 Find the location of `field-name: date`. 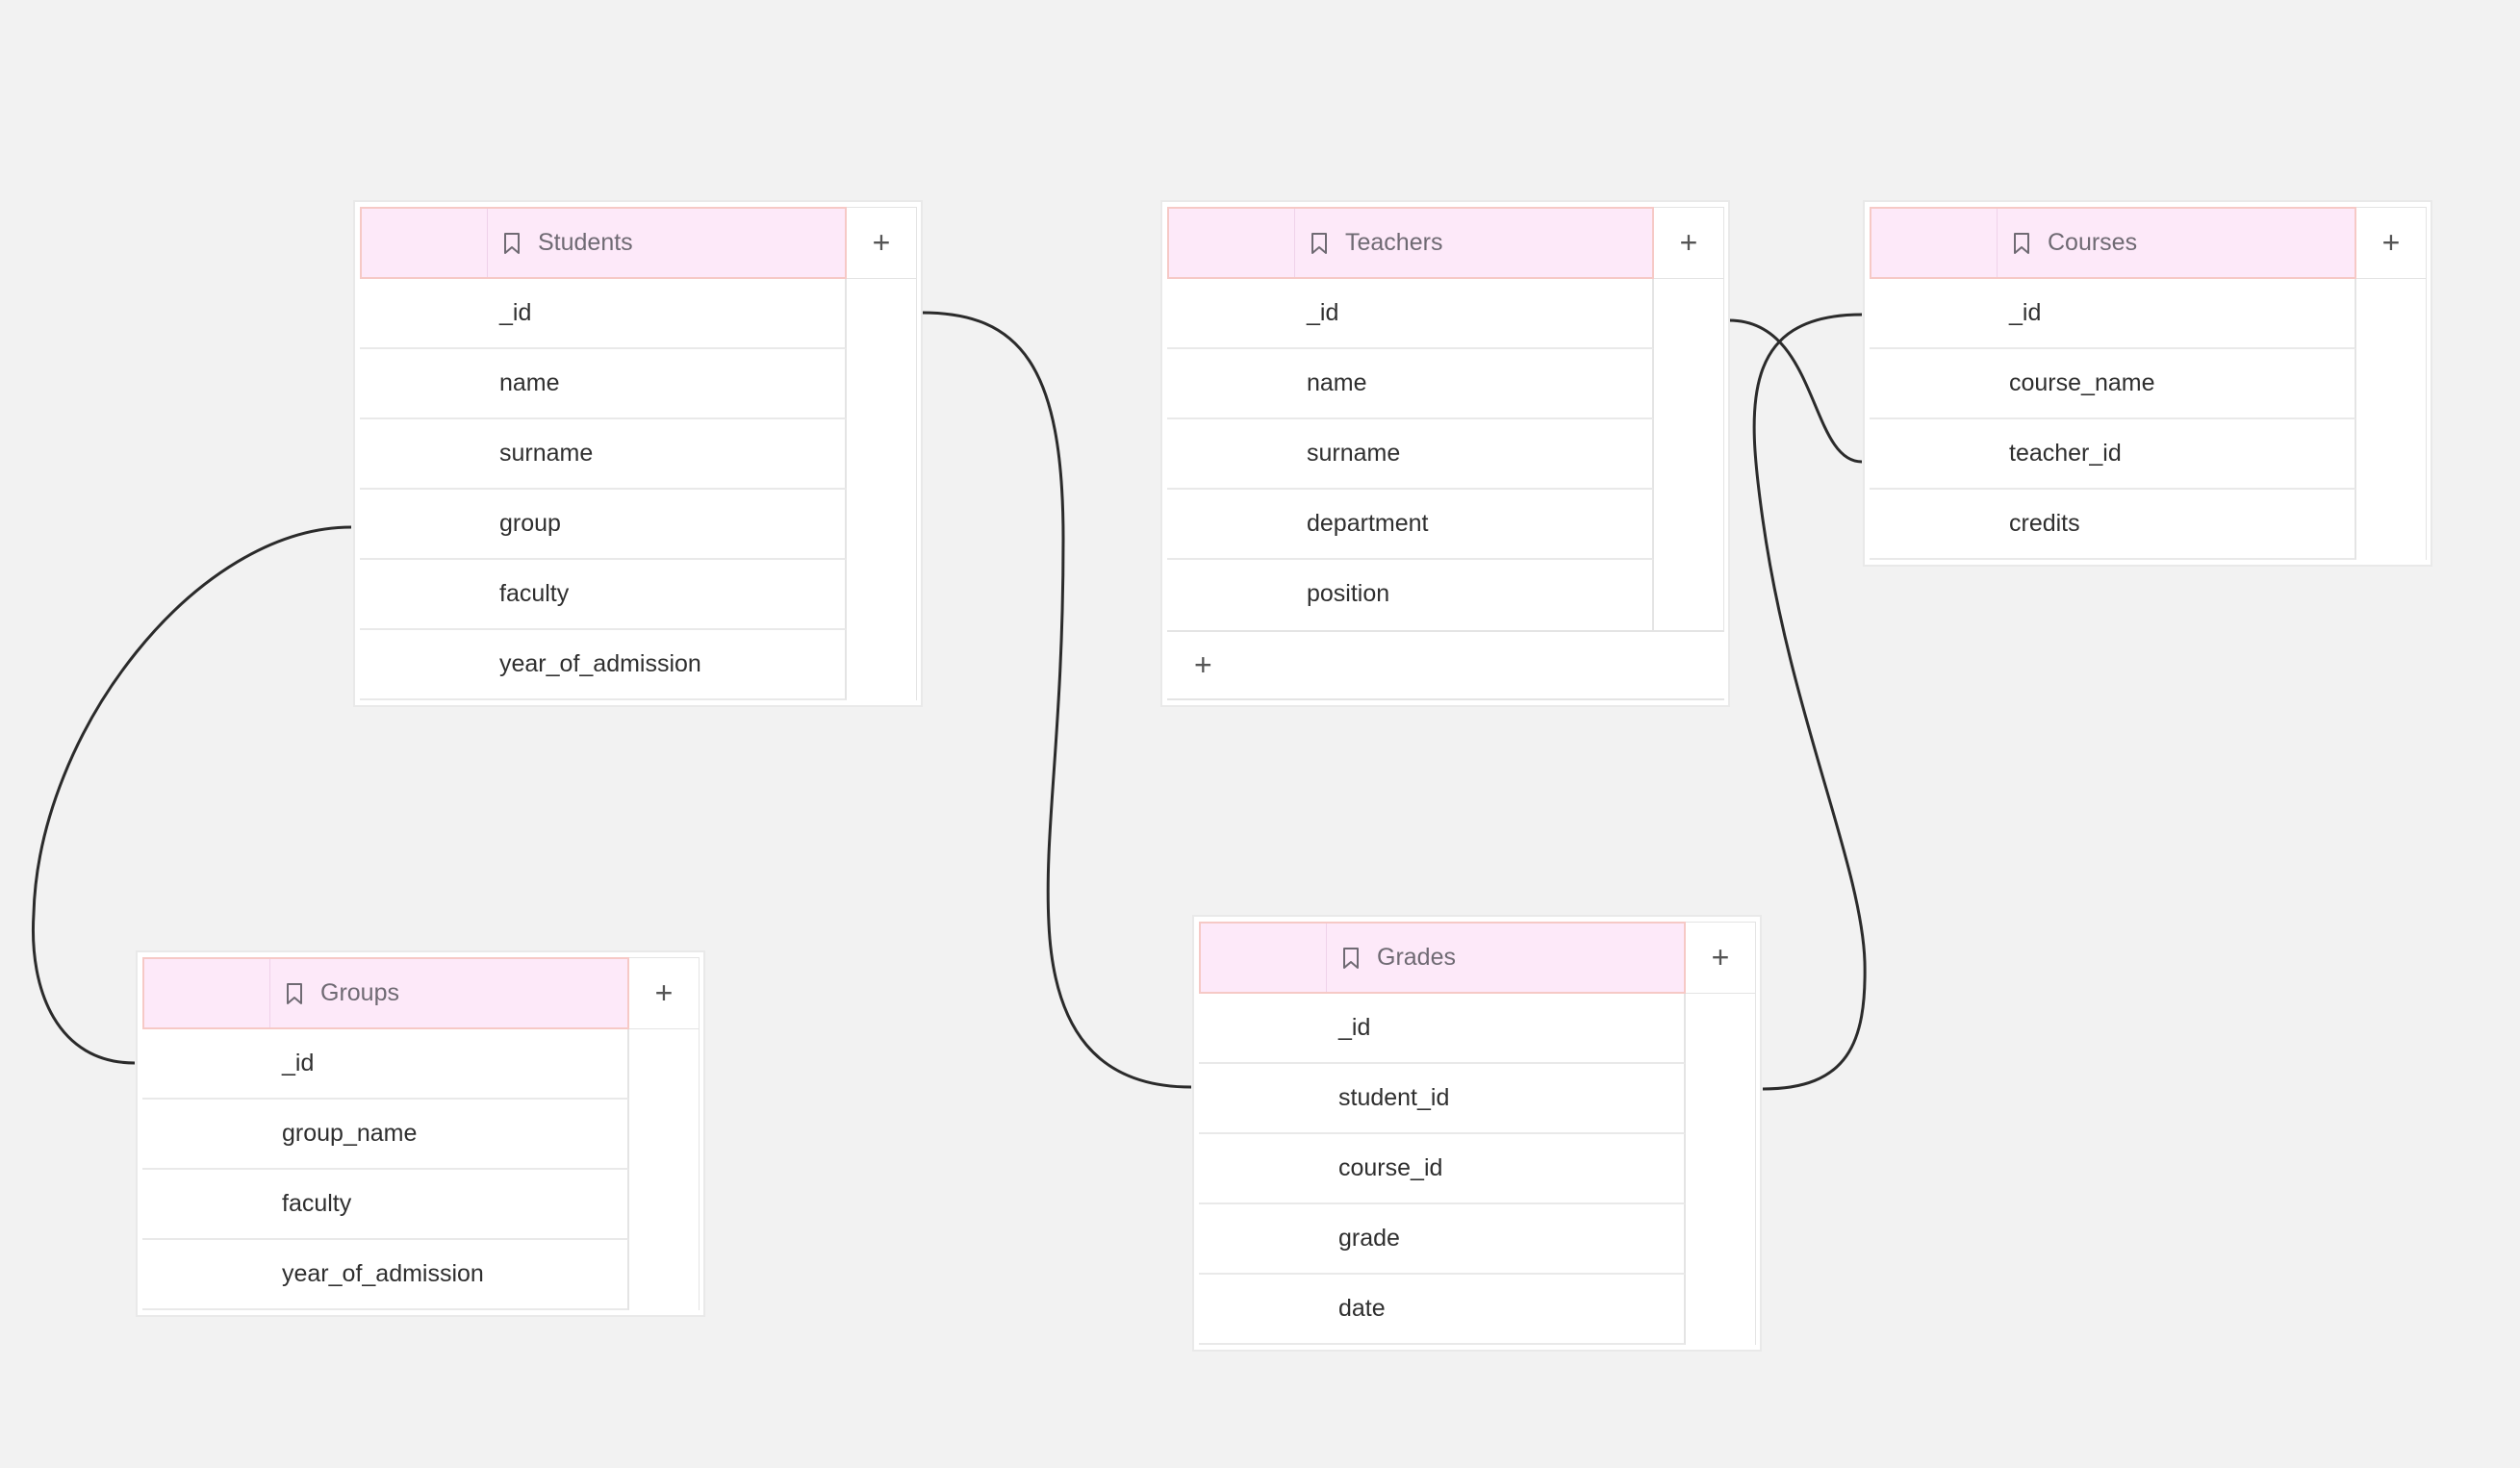

field-name: date is located at coordinates (1362, 1308).